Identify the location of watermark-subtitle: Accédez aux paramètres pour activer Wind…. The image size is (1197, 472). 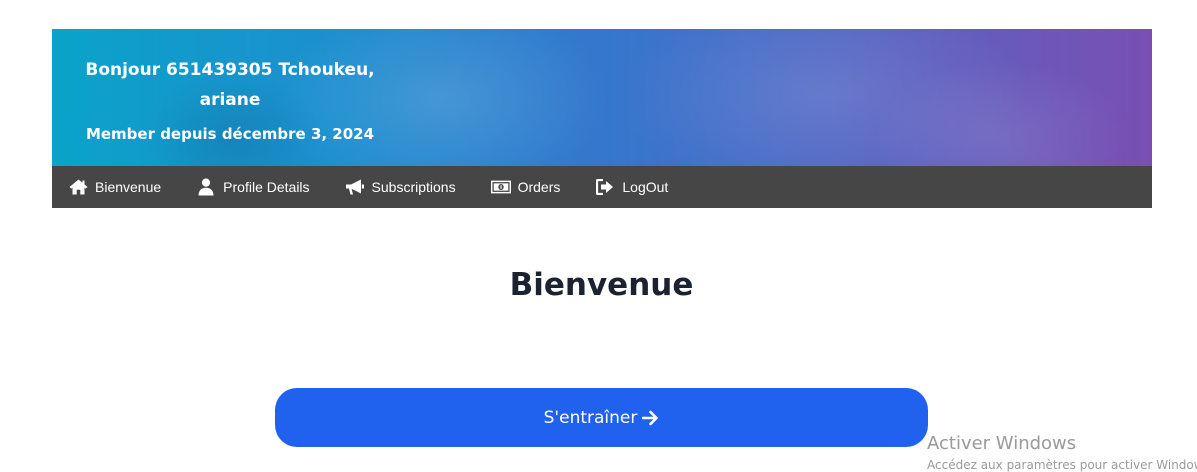
(1062, 465).